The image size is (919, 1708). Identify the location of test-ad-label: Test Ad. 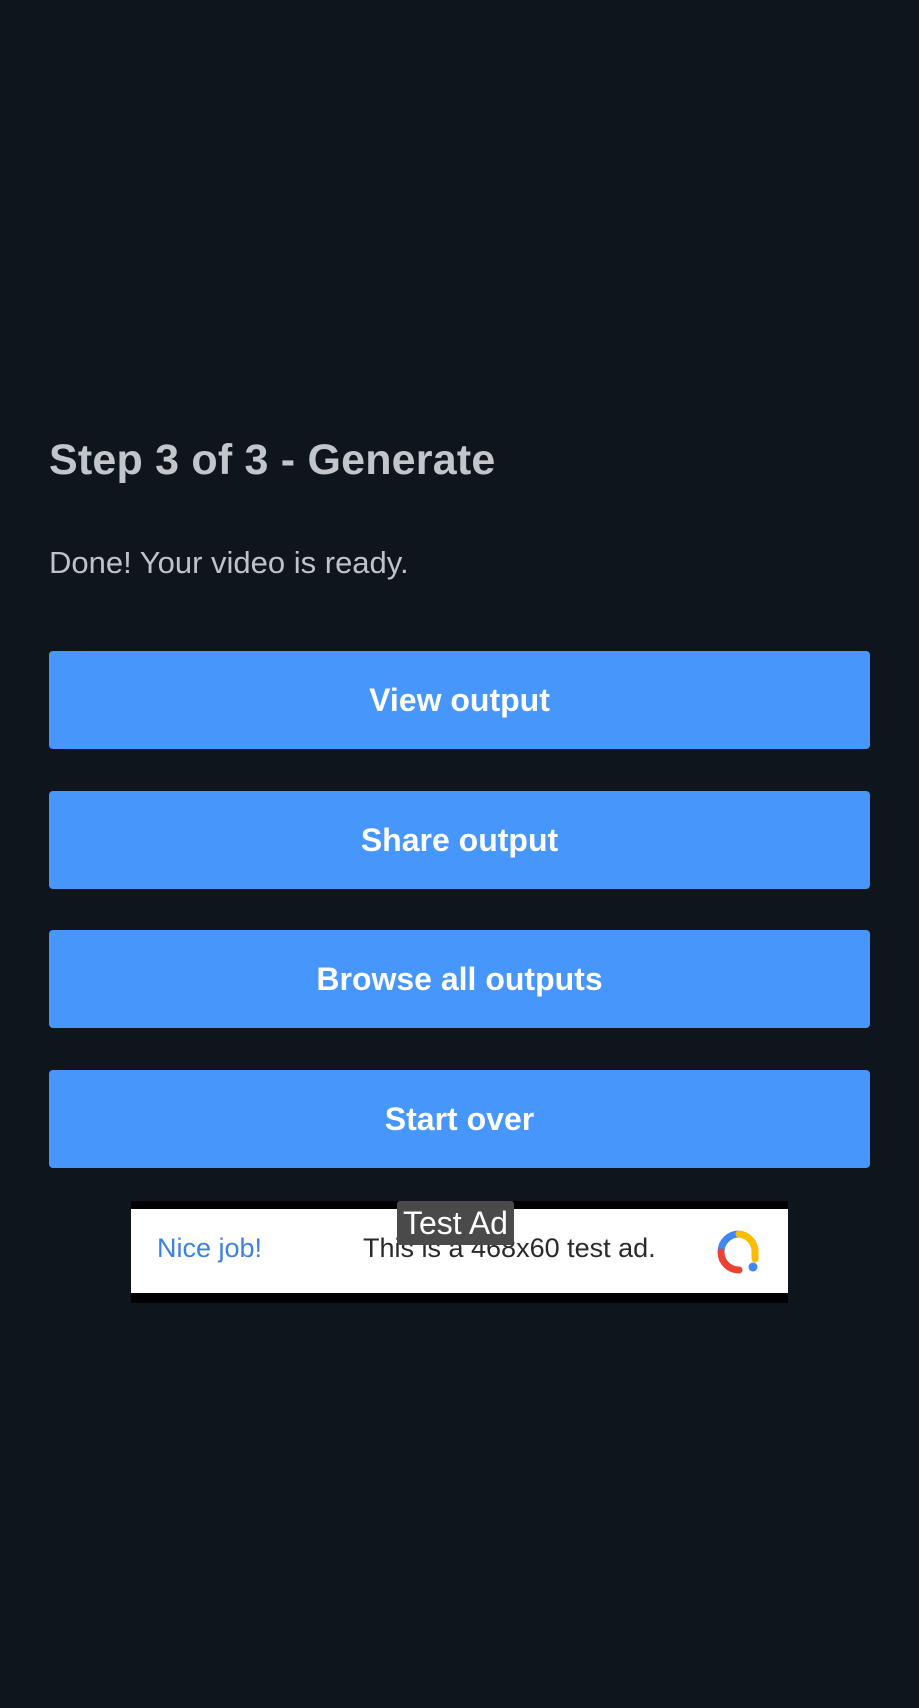
(455, 1223).